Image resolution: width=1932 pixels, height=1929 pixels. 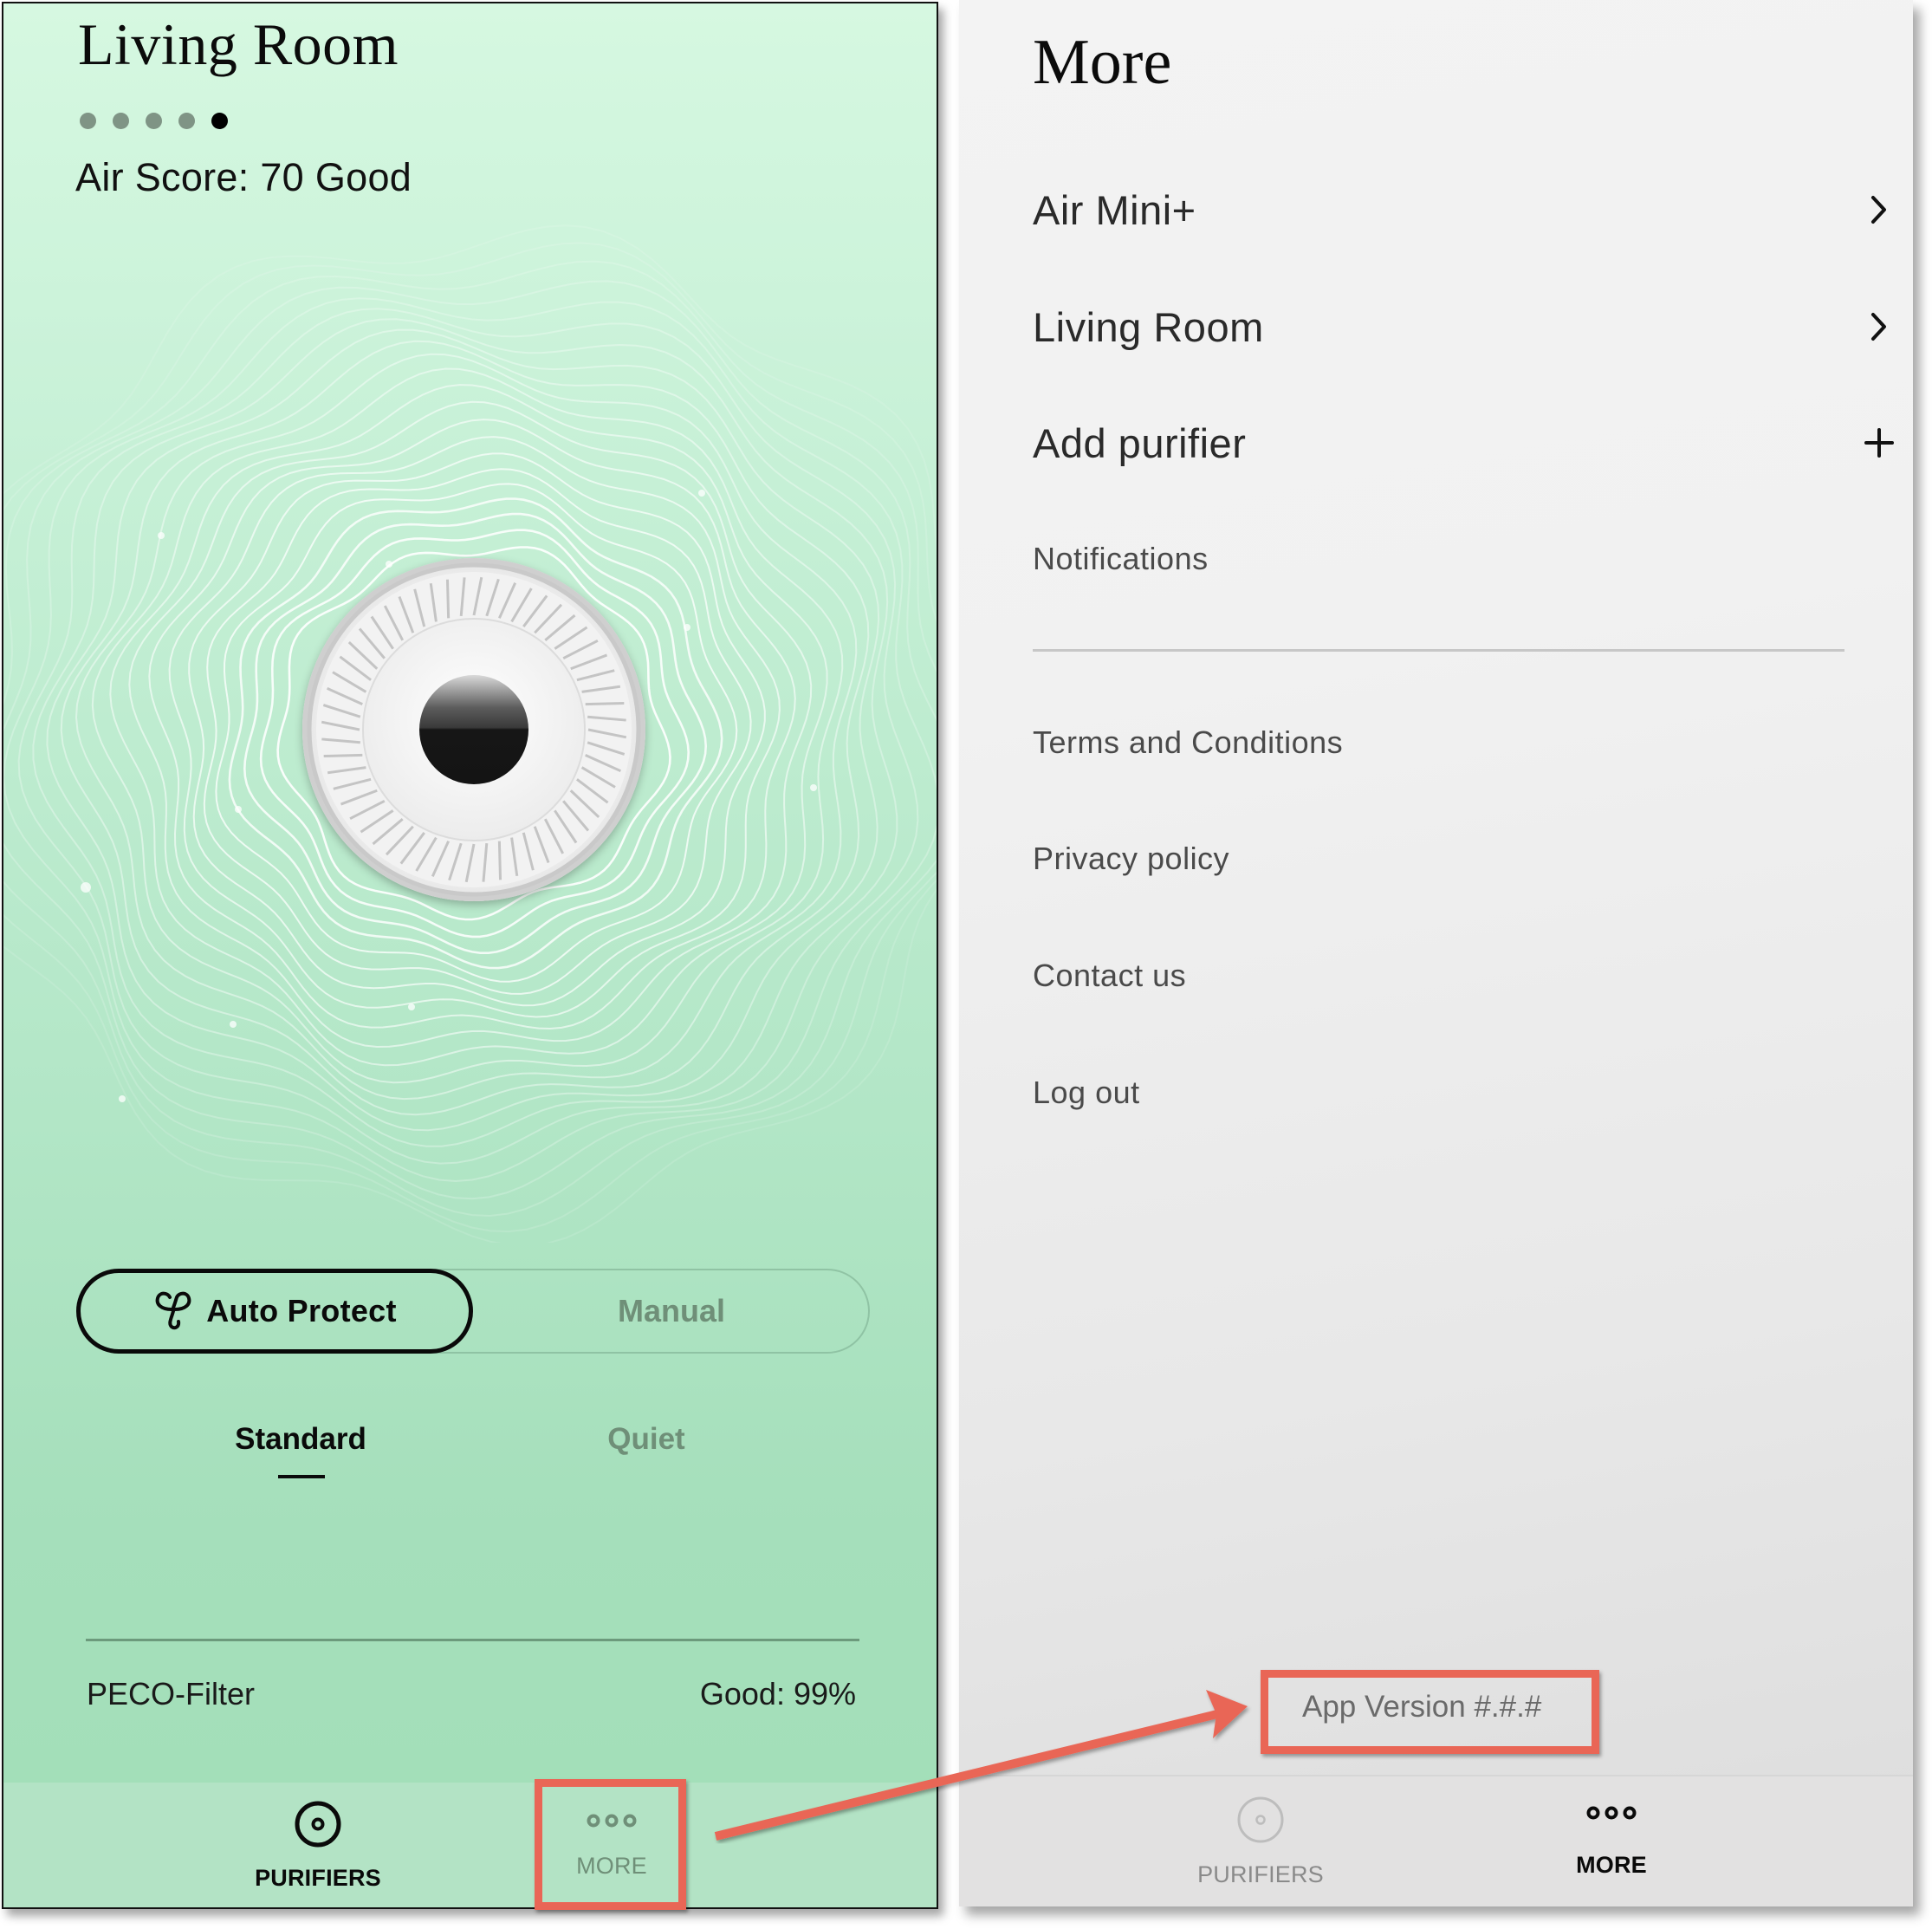 What do you see at coordinates (1110, 975) in the screenshot?
I see `menu-item-label: Contact us` at bounding box center [1110, 975].